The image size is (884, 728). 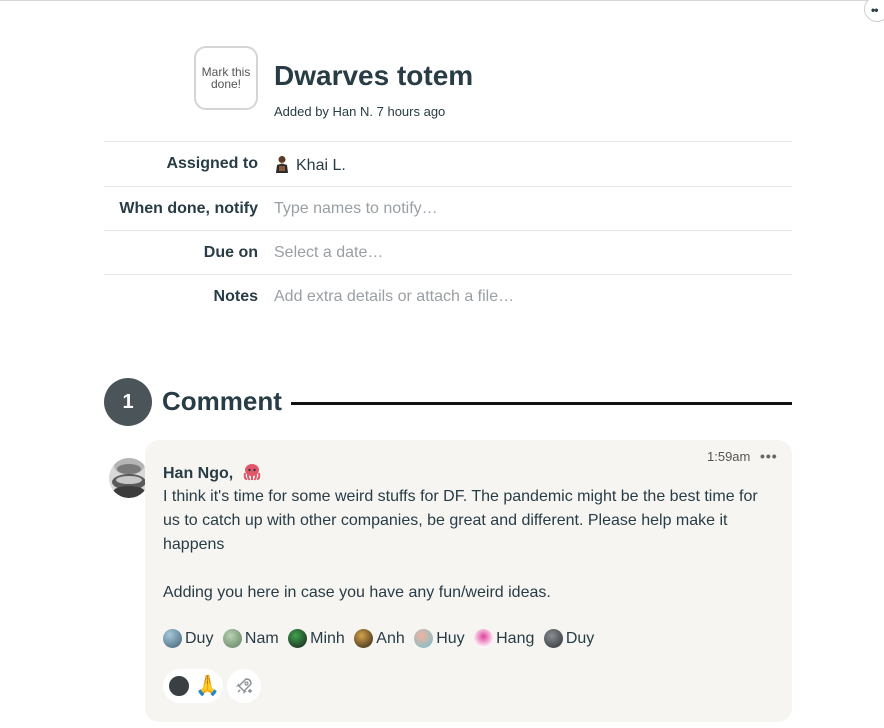 What do you see at coordinates (212, 163) in the screenshot?
I see `assigned-label: Assigned to` at bounding box center [212, 163].